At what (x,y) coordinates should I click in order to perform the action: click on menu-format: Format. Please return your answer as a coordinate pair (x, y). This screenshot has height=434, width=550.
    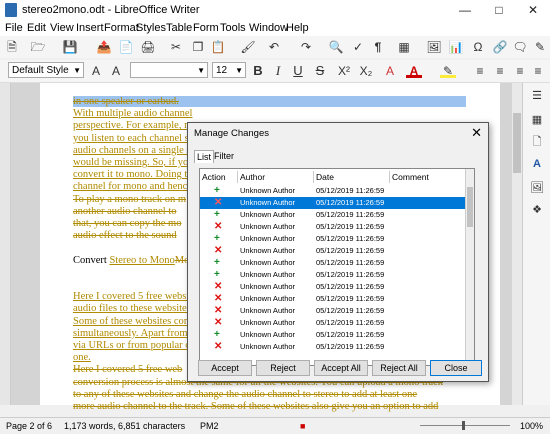
    Looking at the image, I should click on (121, 28).